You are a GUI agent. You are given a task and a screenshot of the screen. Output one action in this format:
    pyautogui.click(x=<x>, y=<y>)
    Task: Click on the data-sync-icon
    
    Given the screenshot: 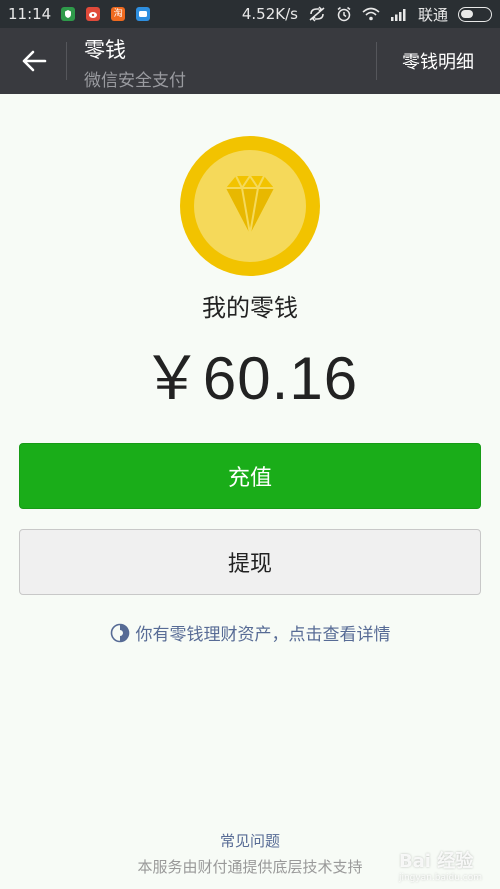 What is the action you would take?
    pyautogui.click(x=317, y=14)
    